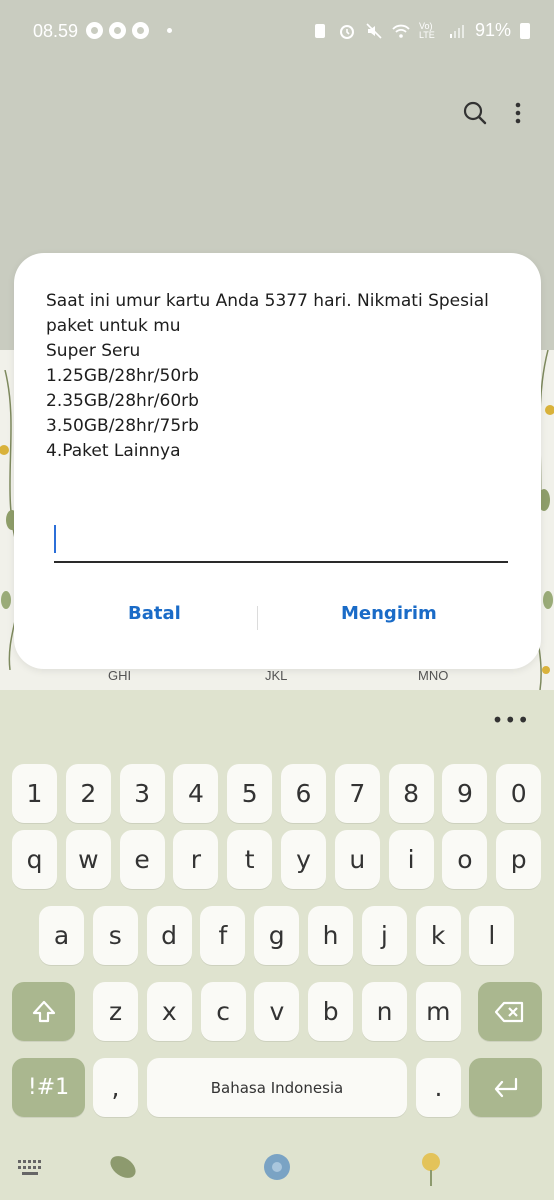 The image size is (554, 1200). What do you see at coordinates (411, 859) in the screenshot?
I see `key-i: i` at bounding box center [411, 859].